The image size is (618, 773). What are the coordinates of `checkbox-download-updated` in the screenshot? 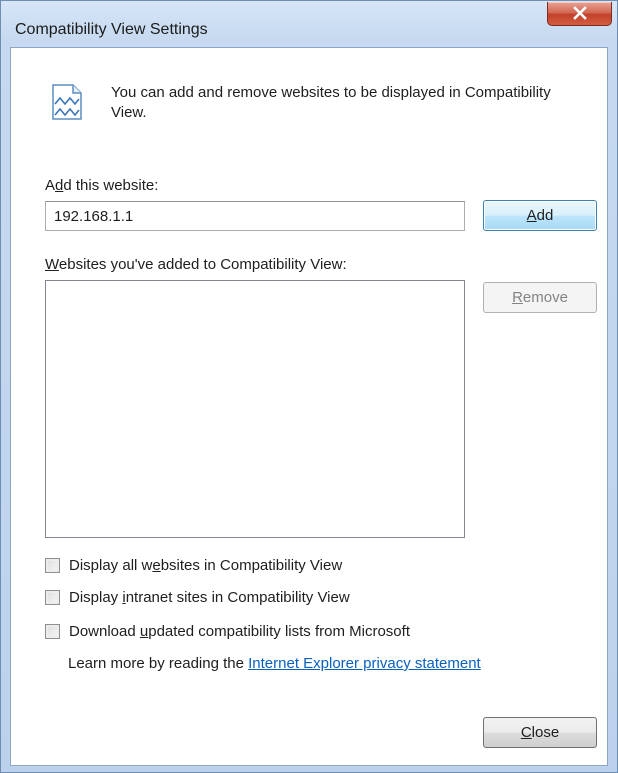 It's located at (52, 631).